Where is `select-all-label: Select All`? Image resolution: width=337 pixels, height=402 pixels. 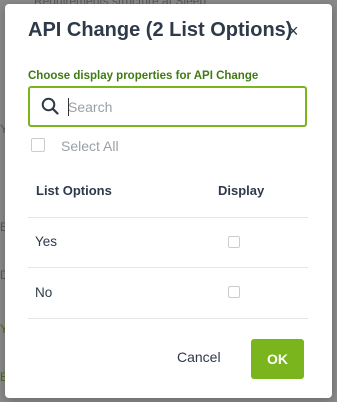 select-all-label: Select All is located at coordinates (90, 146).